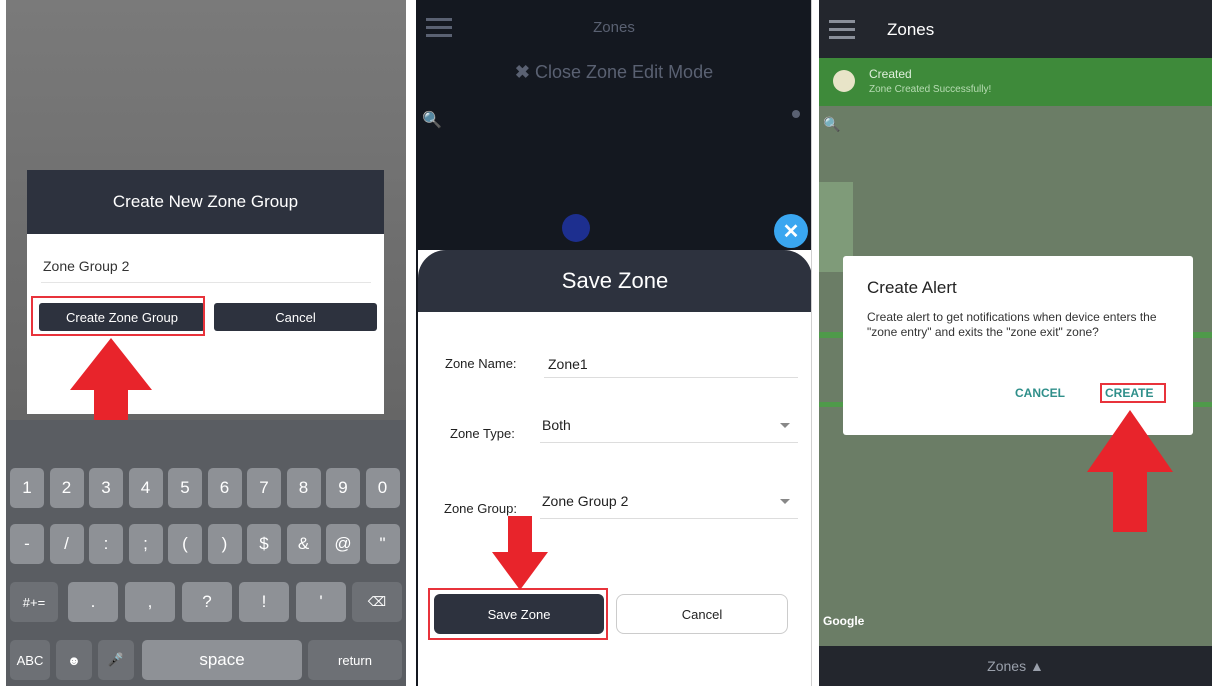 This screenshot has height=686, width=1212. Describe the element at coordinates (206, 282) in the screenshot. I see `input-underline` at that location.